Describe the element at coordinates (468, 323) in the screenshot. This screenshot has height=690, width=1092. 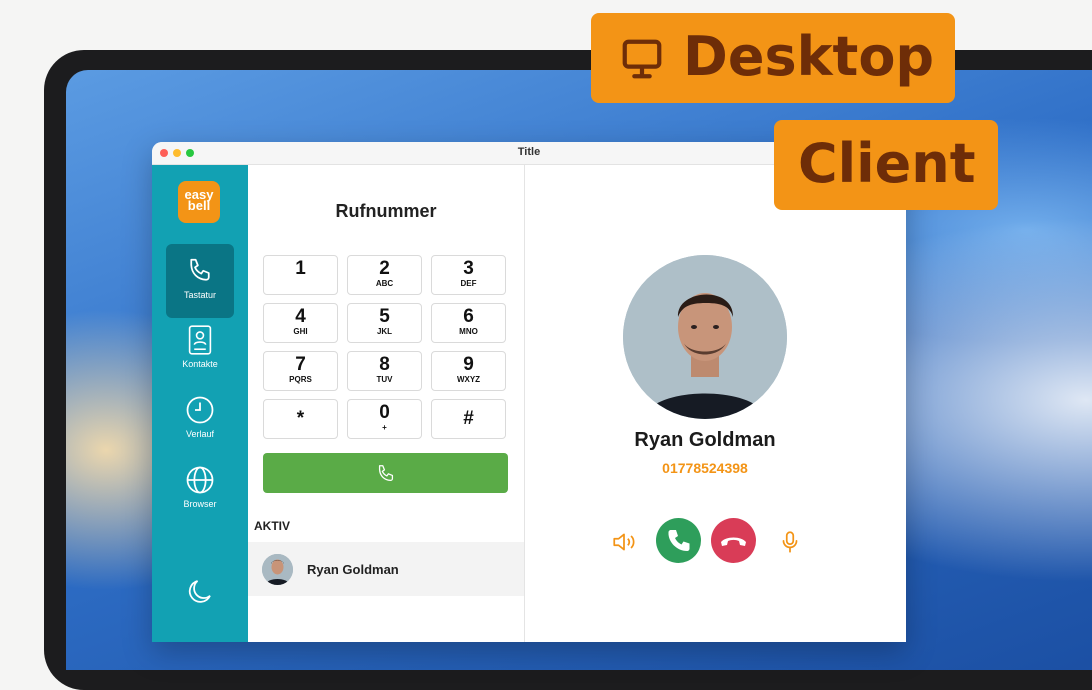
I see `dial-key-6: 6 MNO` at that location.